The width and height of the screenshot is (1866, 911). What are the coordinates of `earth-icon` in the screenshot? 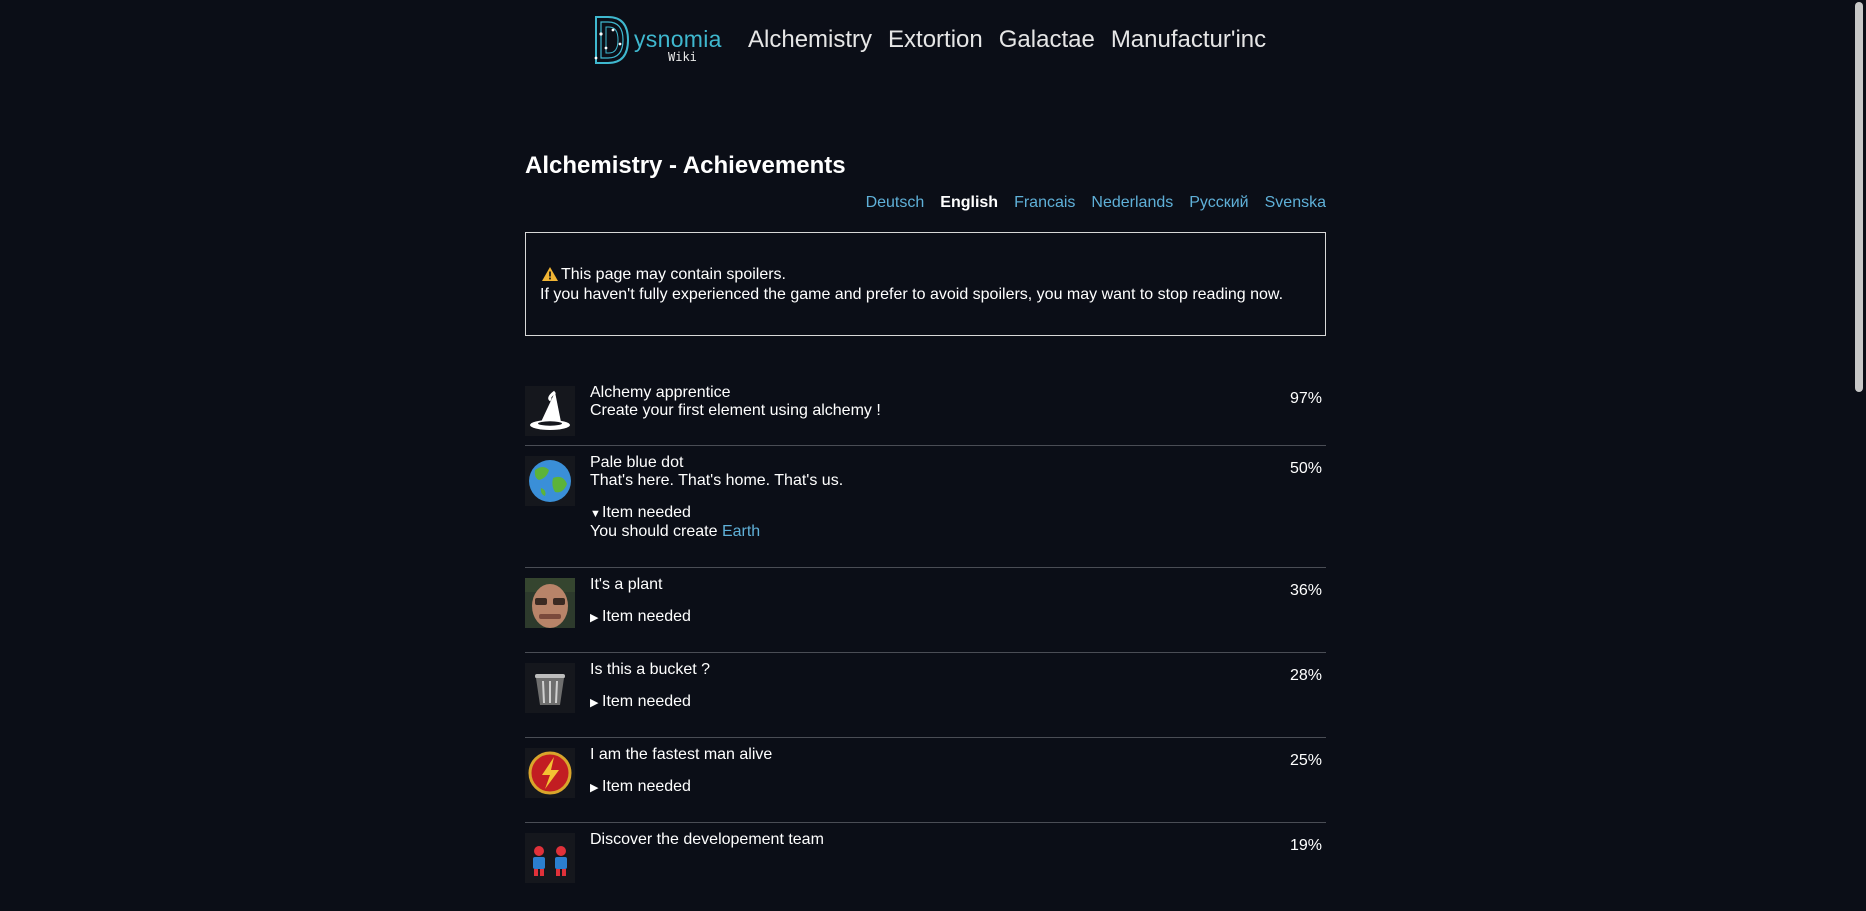 It's located at (550, 481).